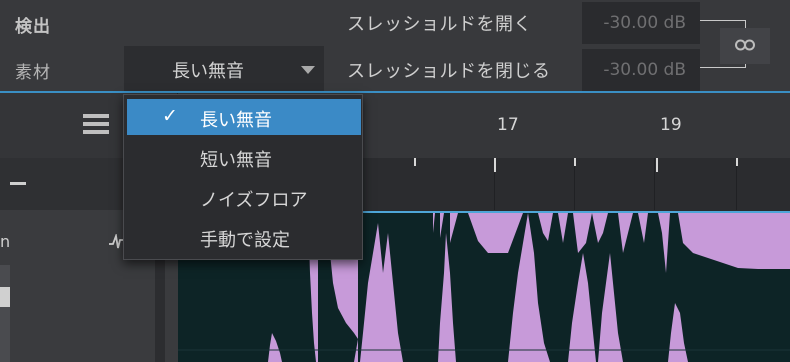  What do you see at coordinates (5, 241) in the screenshot?
I see `track-name: n` at bounding box center [5, 241].